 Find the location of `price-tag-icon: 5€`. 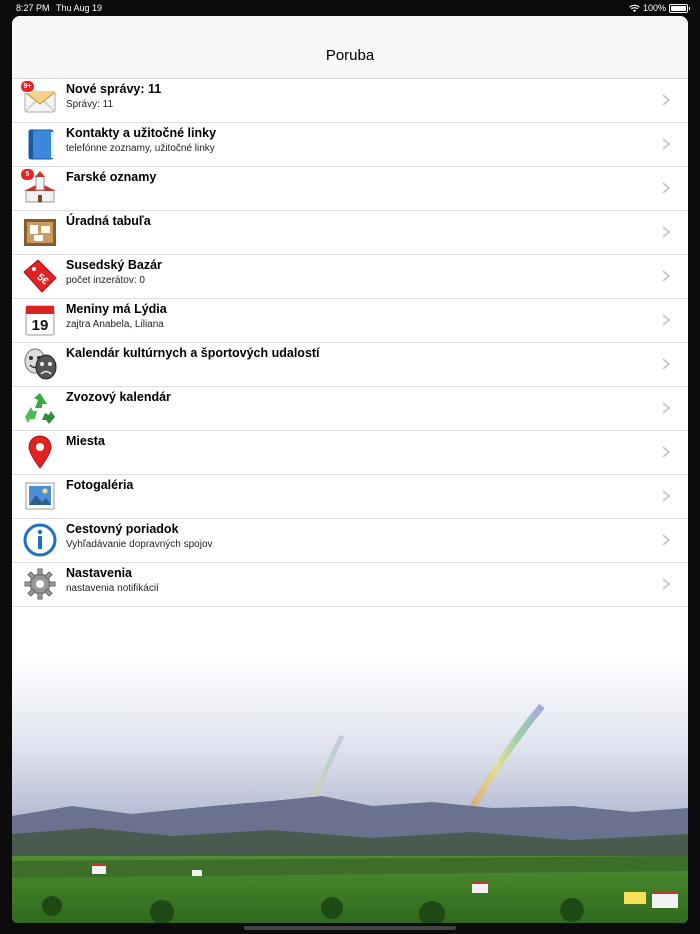

price-tag-icon: 5€ is located at coordinates (40, 276).